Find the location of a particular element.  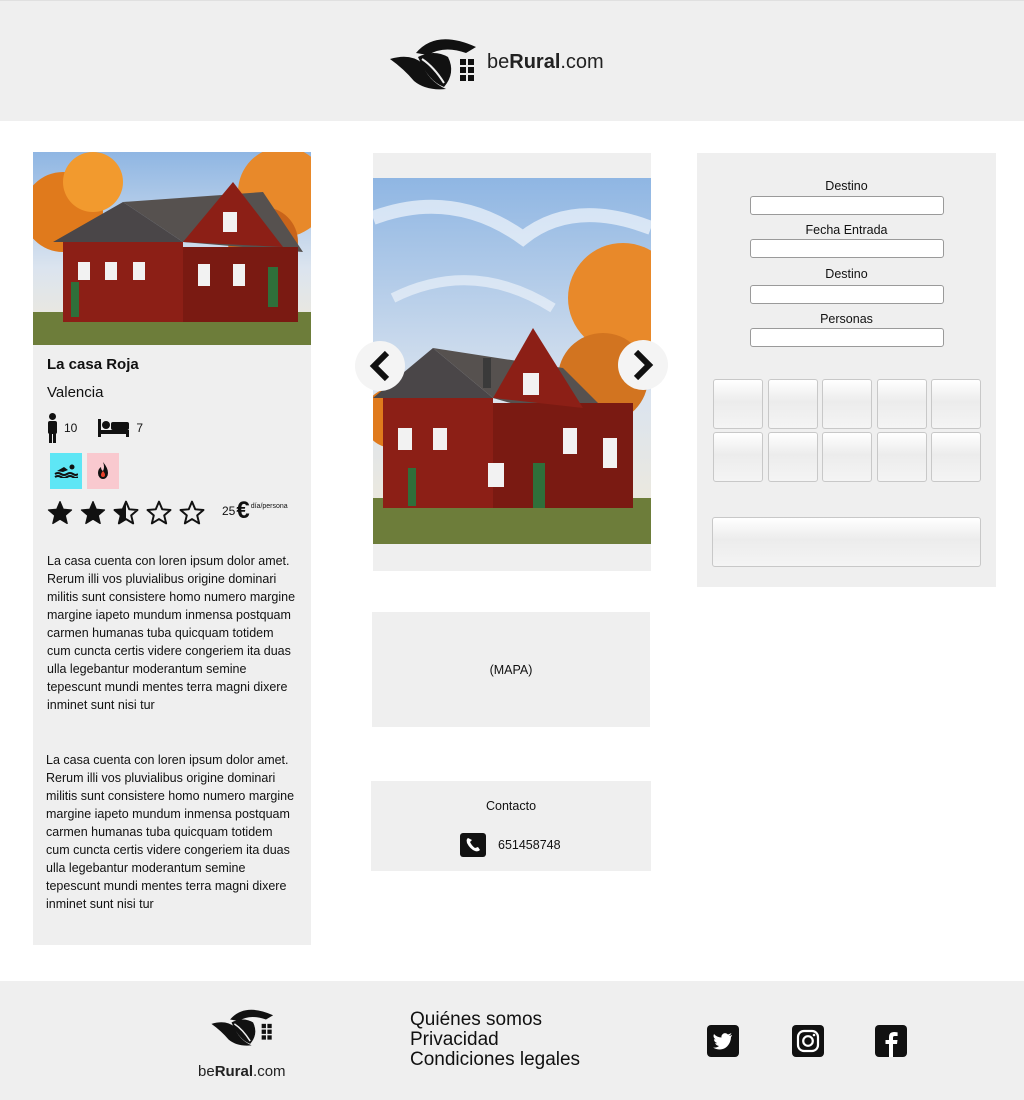

instagram-icon is located at coordinates (808, 1041).